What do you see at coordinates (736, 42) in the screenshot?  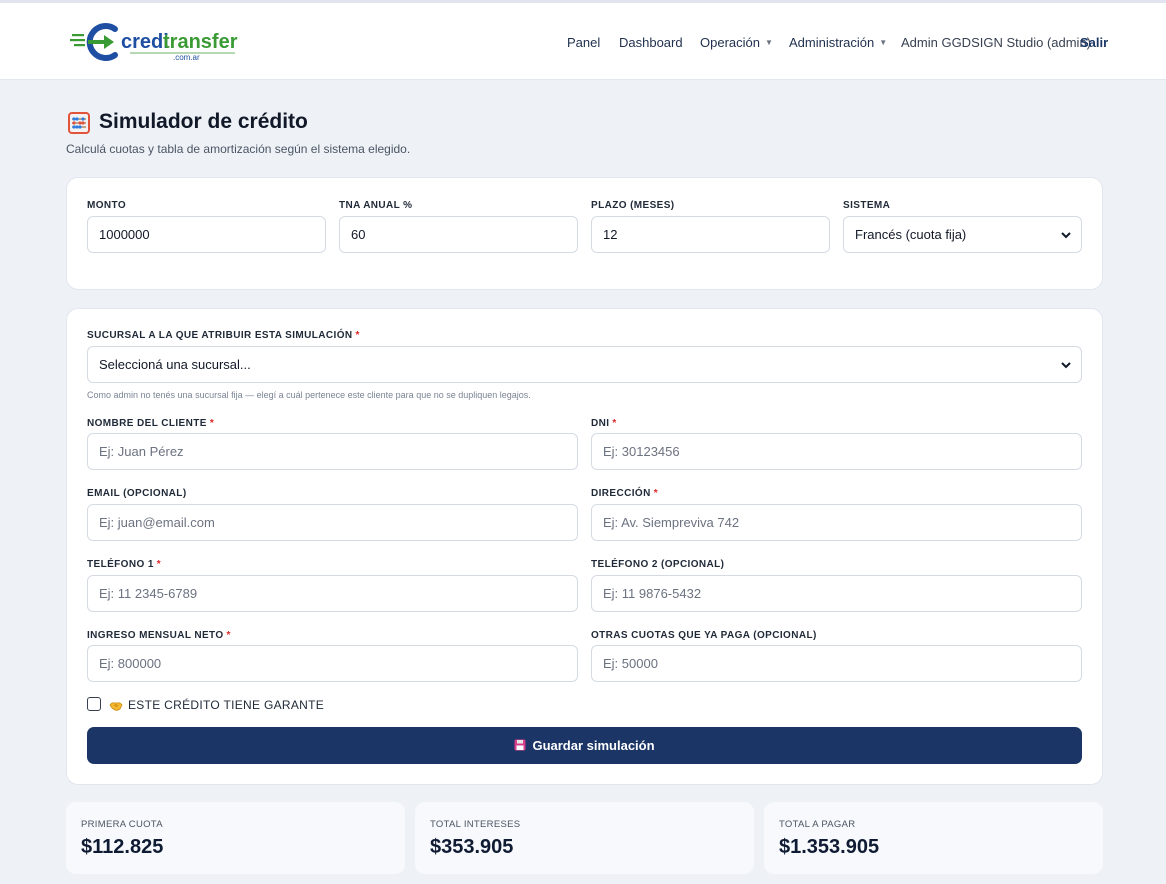 I see `nav-operacion: Operación ▼` at bounding box center [736, 42].